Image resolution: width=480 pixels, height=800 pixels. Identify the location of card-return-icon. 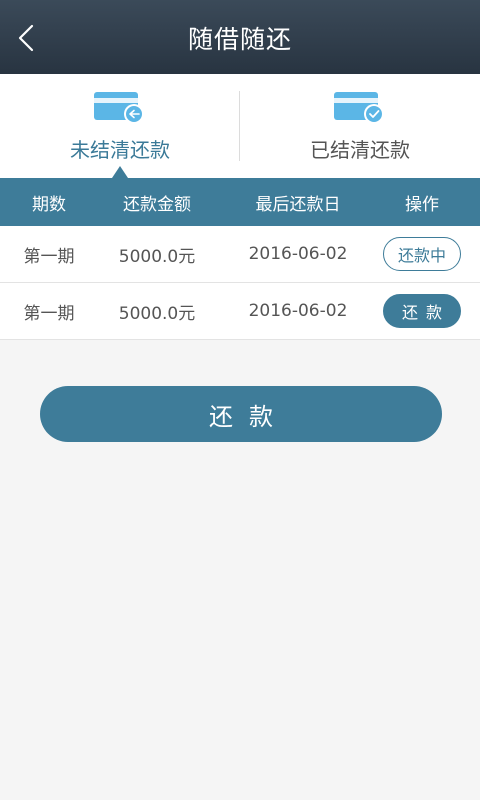
(119, 108).